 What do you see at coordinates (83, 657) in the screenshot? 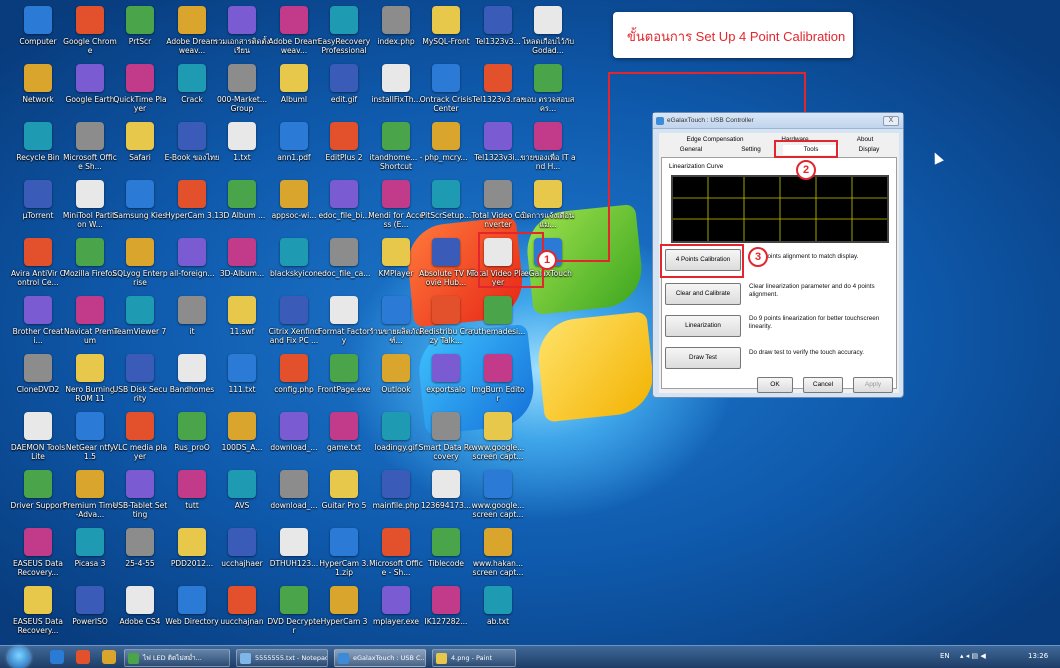
I see `firefox-icon` at bounding box center [83, 657].